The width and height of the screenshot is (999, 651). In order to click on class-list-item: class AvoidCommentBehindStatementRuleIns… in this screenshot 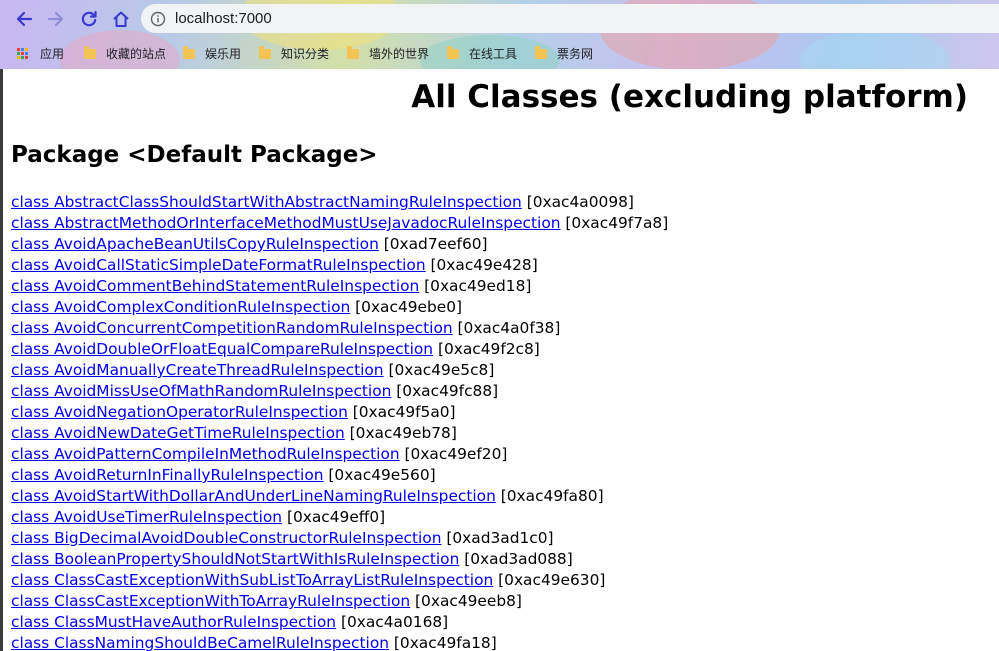, I will do `click(339, 286)`.